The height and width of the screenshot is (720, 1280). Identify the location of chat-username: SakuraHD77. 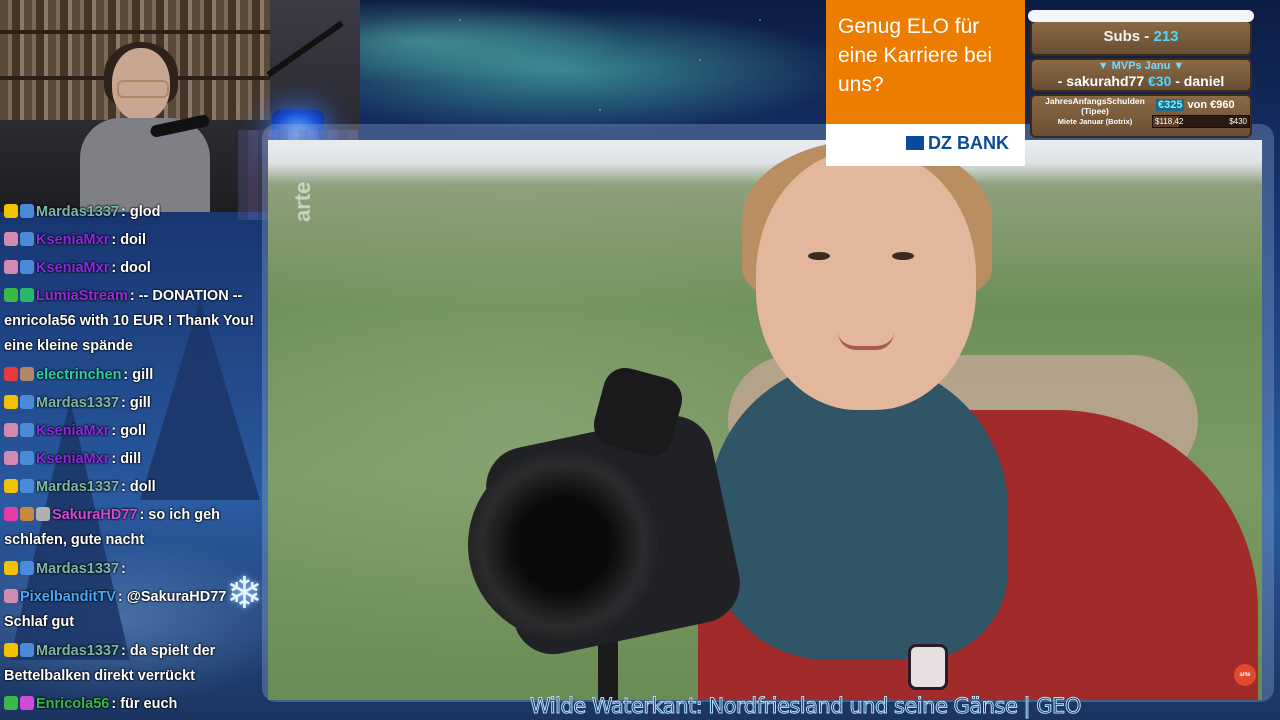
(94, 515).